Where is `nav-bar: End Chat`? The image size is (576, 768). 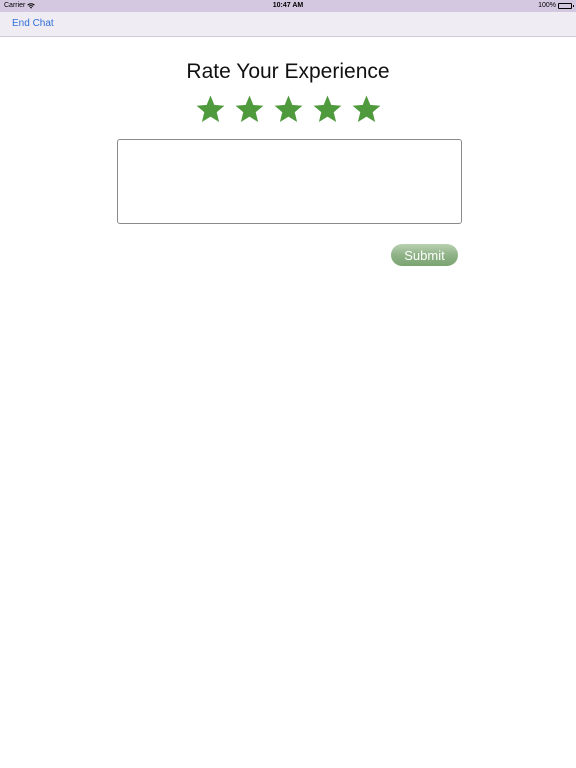
nav-bar: End Chat is located at coordinates (288, 24).